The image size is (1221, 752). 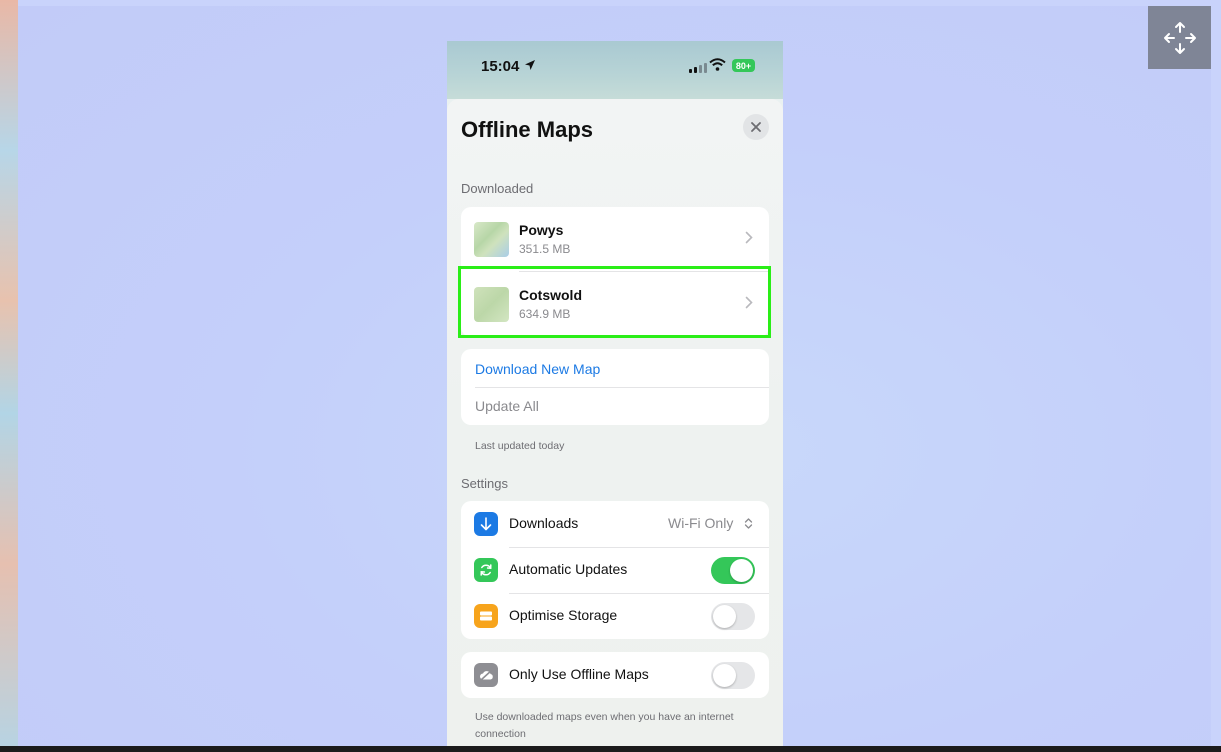 I want to click on optimise-storage-label: Optimise Storage, so click(x=563, y=615).